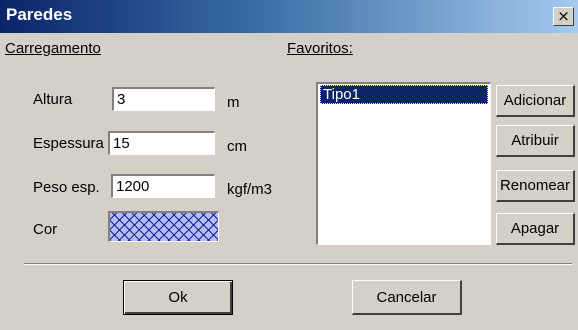 This screenshot has width=578, height=330. I want to click on ok-button: Ok, so click(178, 297).